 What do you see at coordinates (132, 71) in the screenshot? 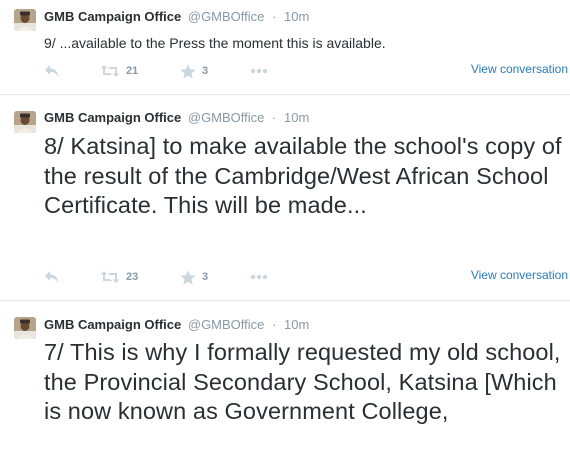
I see `retweet-count: 21` at bounding box center [132, 71].